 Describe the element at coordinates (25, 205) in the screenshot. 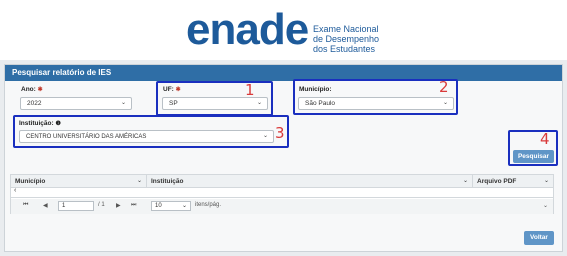

I see `first-page-icon: ⏮` at that location.